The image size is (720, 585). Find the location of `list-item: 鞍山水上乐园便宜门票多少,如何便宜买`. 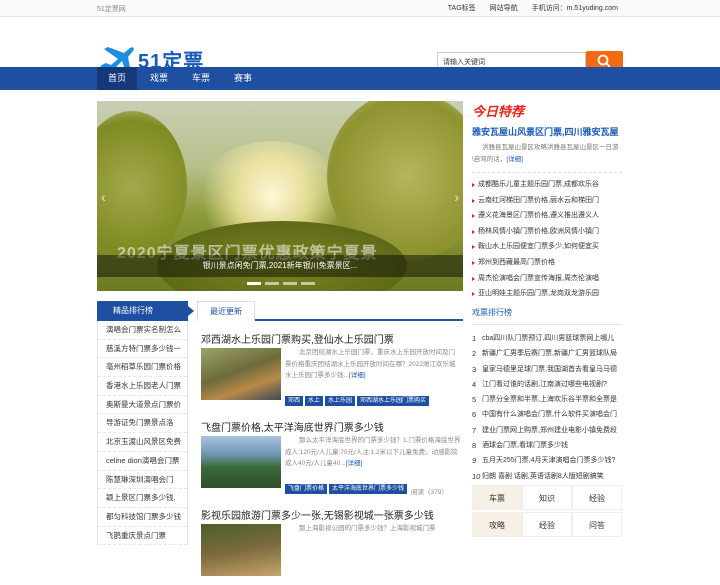

list-item: 鞍山水上乐园便宜门票多少,如何便宜买 is located at coordinates (547, 247).